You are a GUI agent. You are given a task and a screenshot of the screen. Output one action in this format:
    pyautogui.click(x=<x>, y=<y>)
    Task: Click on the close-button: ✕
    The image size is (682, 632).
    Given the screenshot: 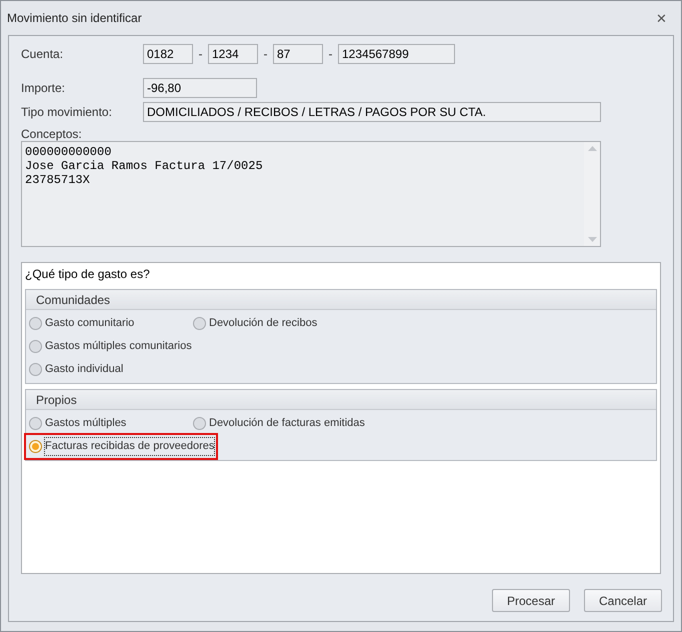 What is the action you would take?
    pyautogui.click(x=661, y=18)
    